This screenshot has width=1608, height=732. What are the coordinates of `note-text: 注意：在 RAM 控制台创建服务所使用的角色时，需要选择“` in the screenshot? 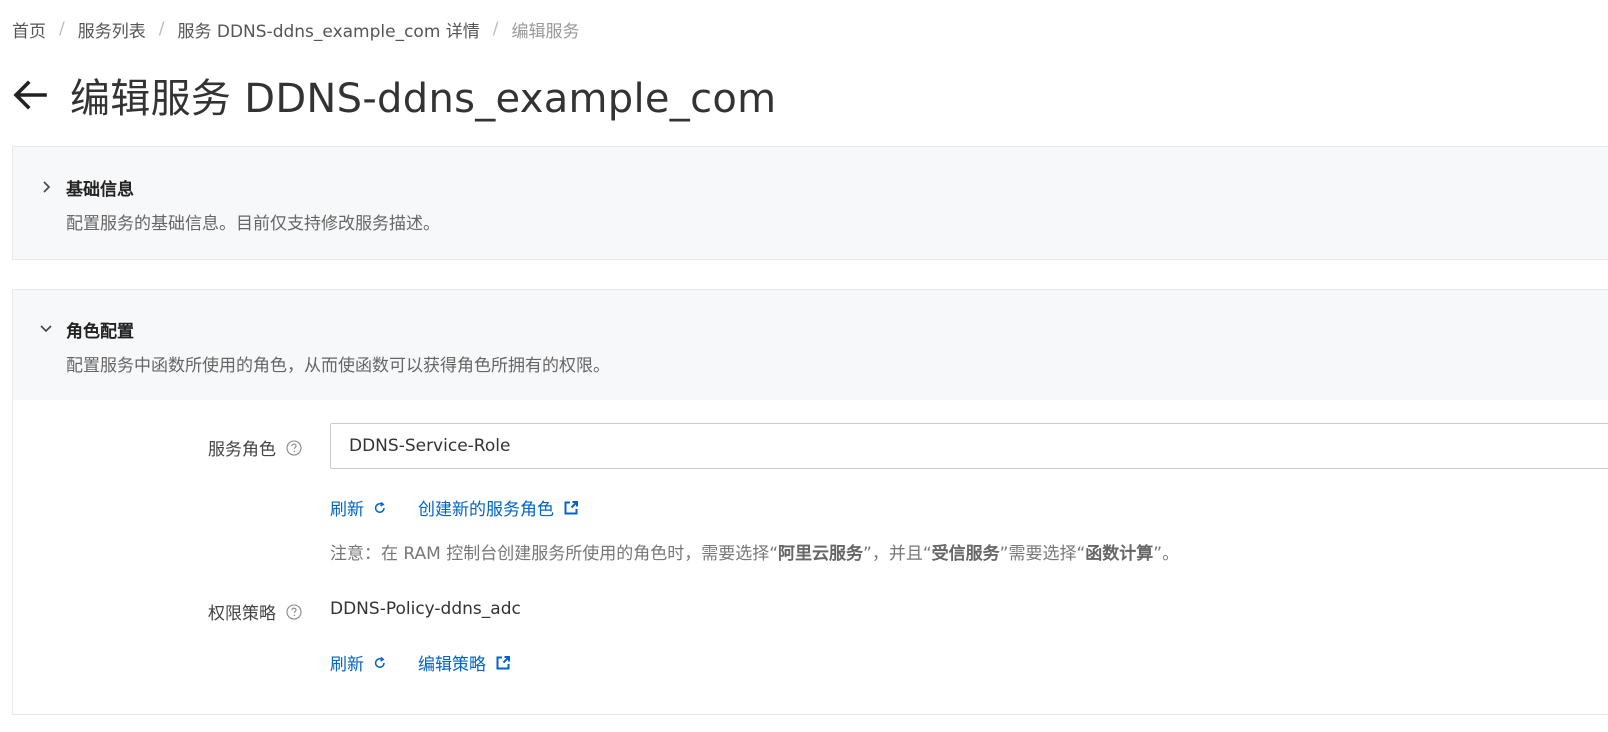 It's located at (554, 554).